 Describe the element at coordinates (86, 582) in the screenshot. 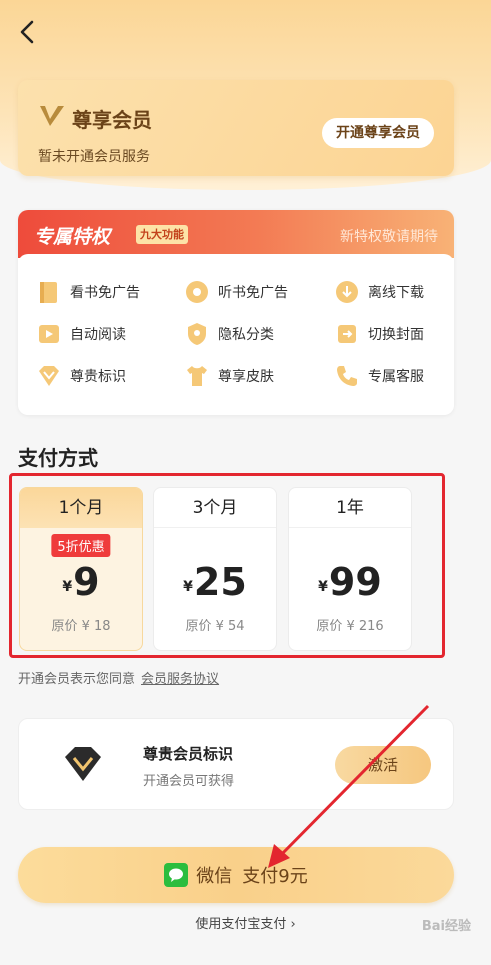

I see `price-amount: 9` at that location.